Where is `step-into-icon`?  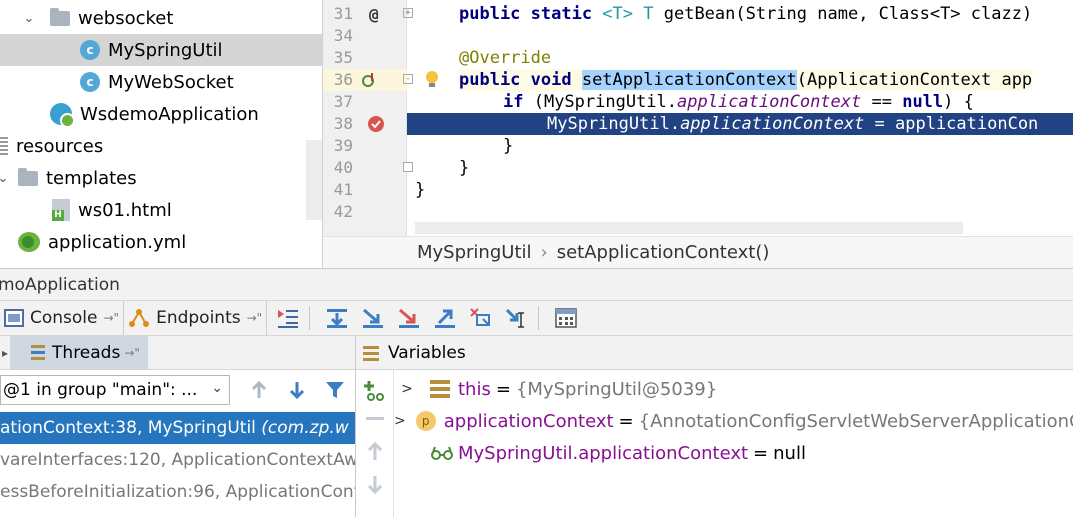 step-into-icon is located at coordinates (373, 318).